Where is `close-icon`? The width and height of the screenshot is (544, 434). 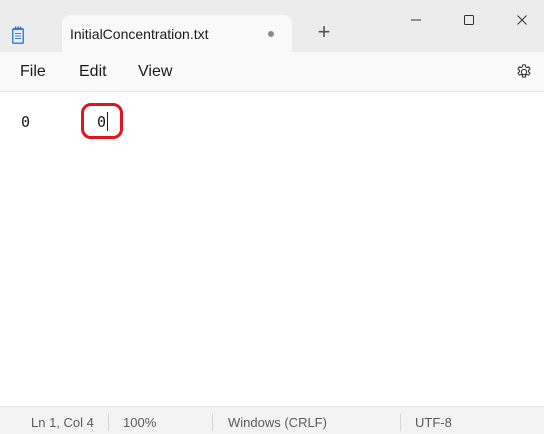
close-icon is located at coordinates (522, 20).